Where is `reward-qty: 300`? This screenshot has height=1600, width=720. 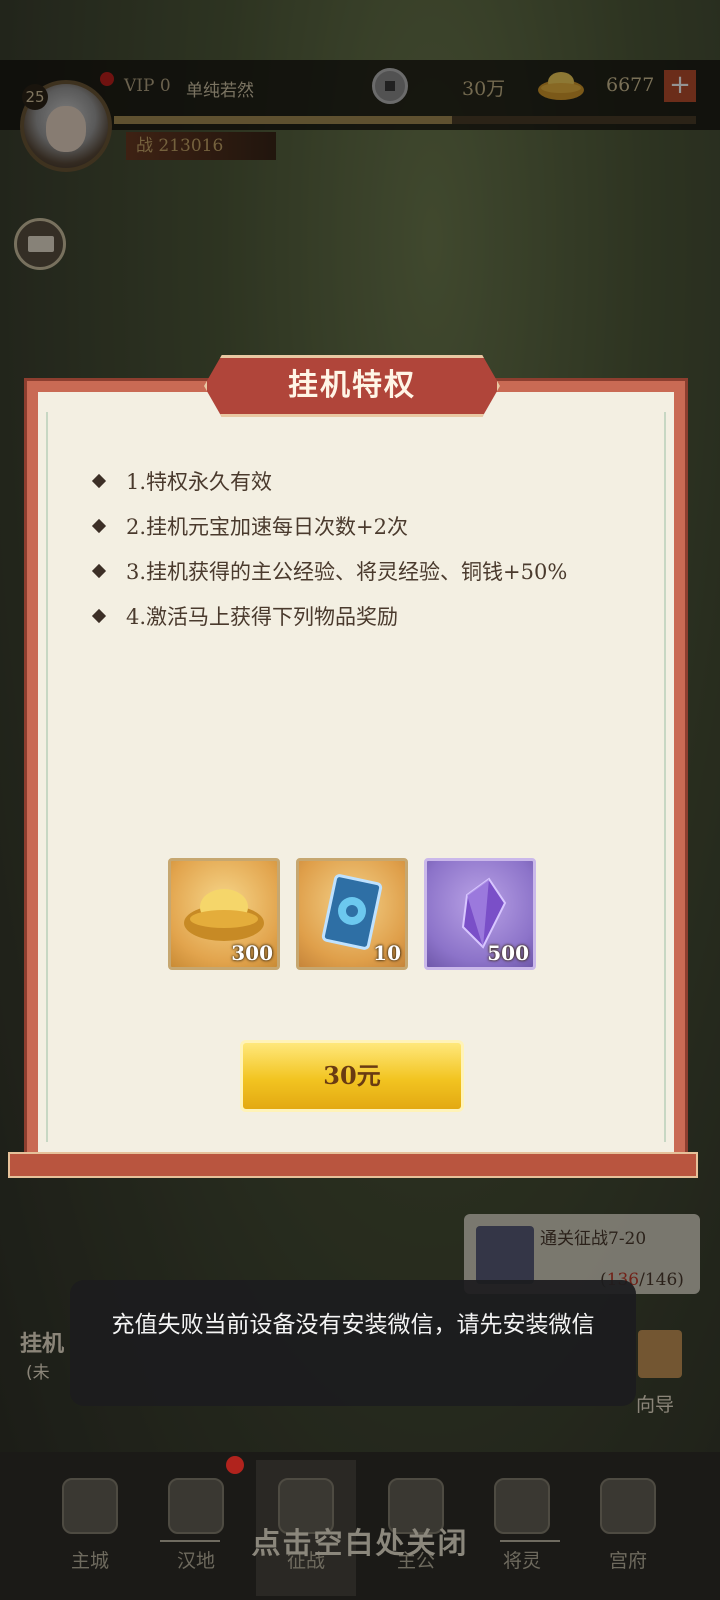 reward-qty: 300 is located at coordinates (252, 953).